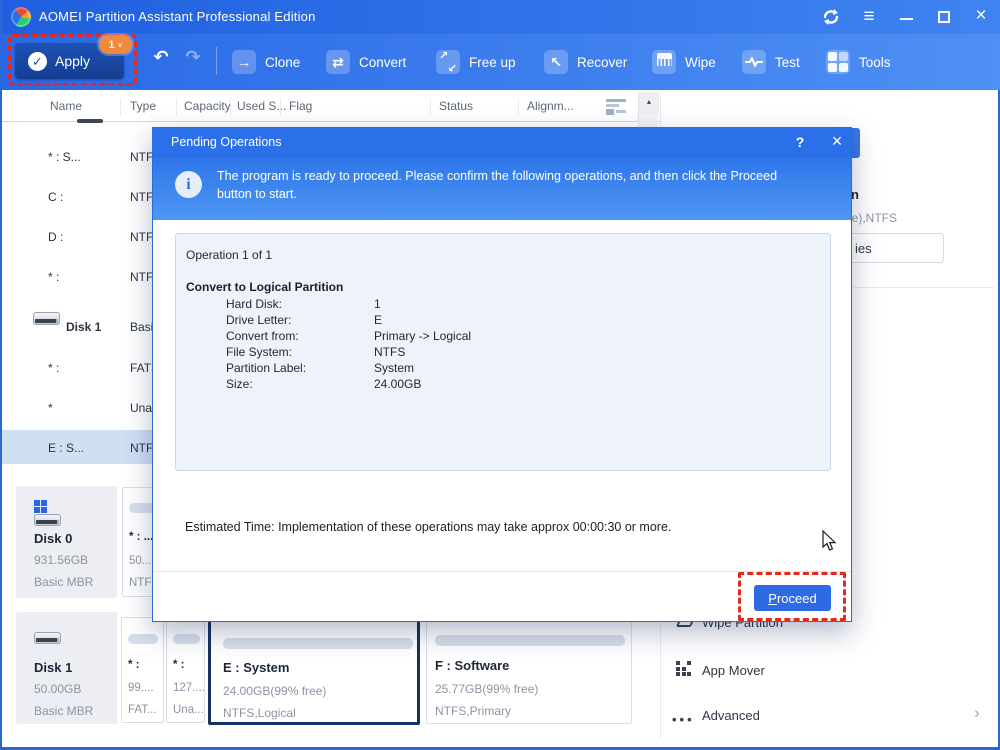  Describe the element at coordinates (977, 713) in the screenshot. I see `chevron-right-icon: ›` at that location.